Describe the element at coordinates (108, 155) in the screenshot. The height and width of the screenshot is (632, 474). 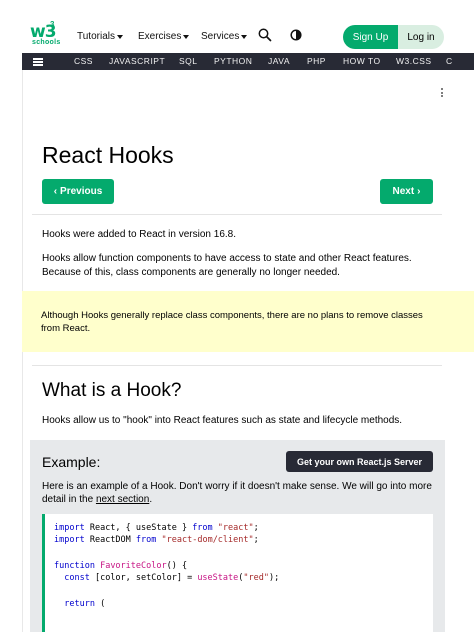
I see `page-title: React Hooks` at that location.